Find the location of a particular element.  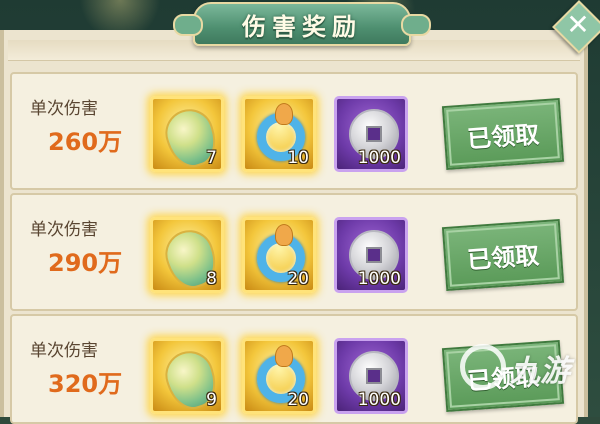

title-banner: 伤害奖励 is located at coordinates (302, 24).